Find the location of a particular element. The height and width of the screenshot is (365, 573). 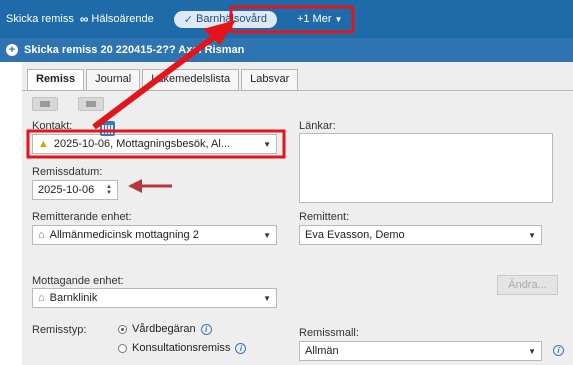

receiving-unit-label: Mottagande enhet: is located at coordinates (78, 281).